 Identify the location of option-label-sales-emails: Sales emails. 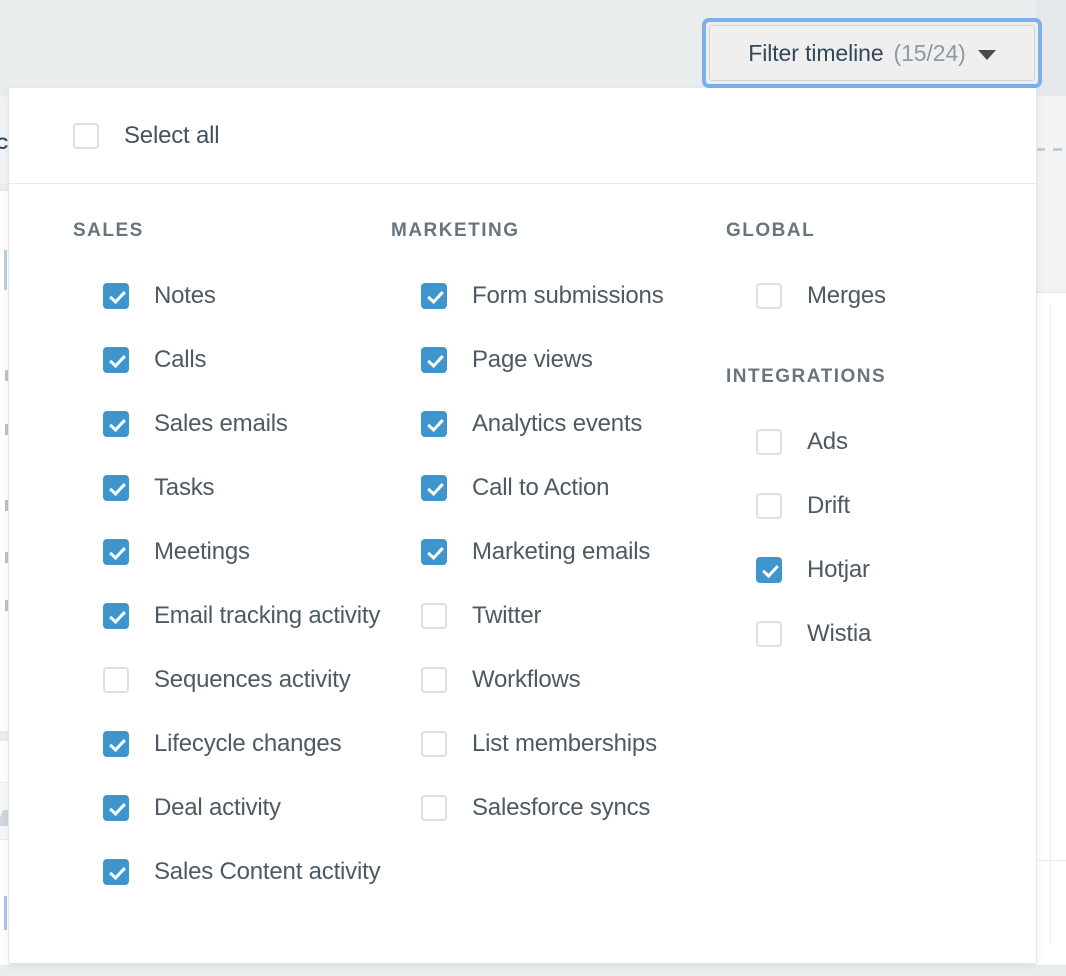
(221, 423).